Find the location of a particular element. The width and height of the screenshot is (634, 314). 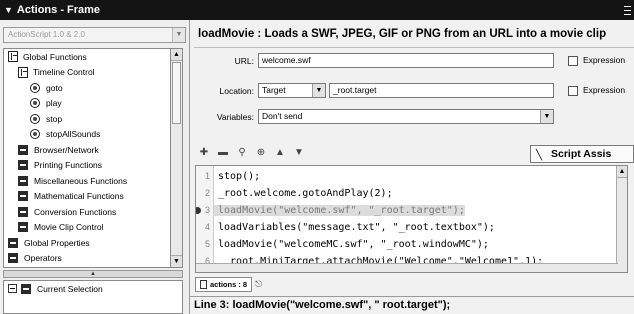

tree-item-global-properties: Global Properties is located at coordinates (87, 243).